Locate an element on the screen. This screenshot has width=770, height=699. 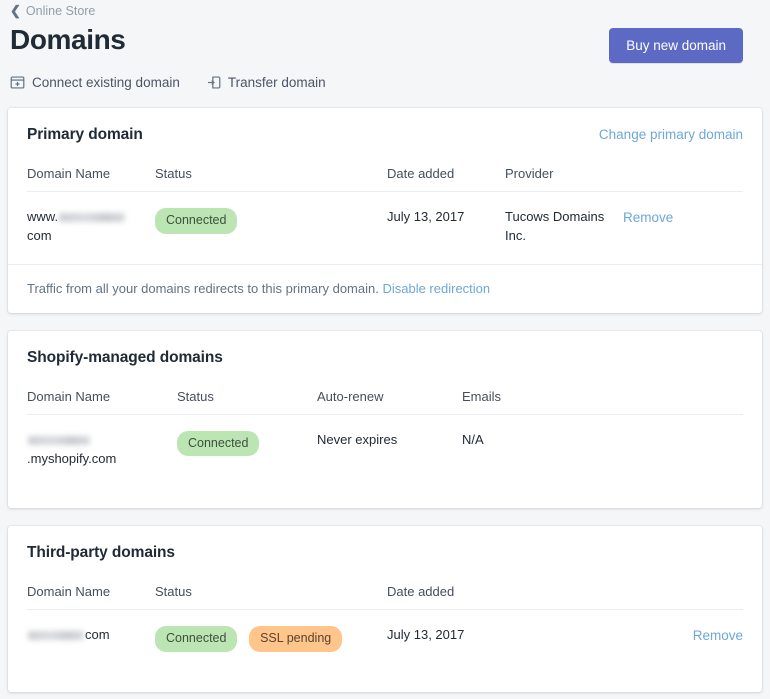
primary-domain-title: Primary domain is located at coordinates (85, 134).